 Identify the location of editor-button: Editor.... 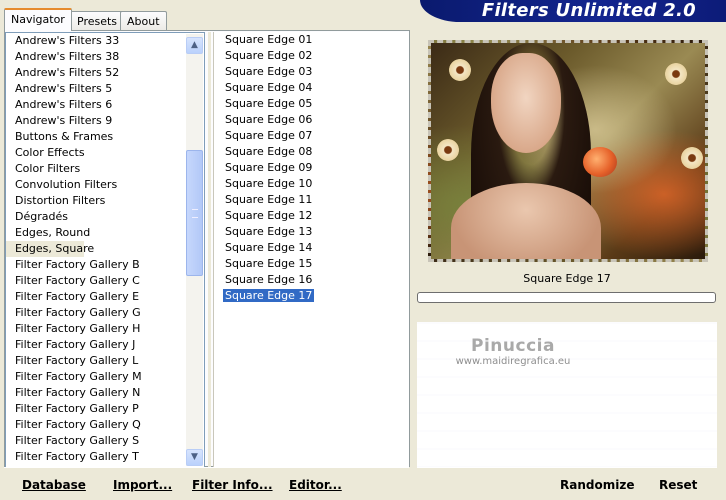
(315, 485).